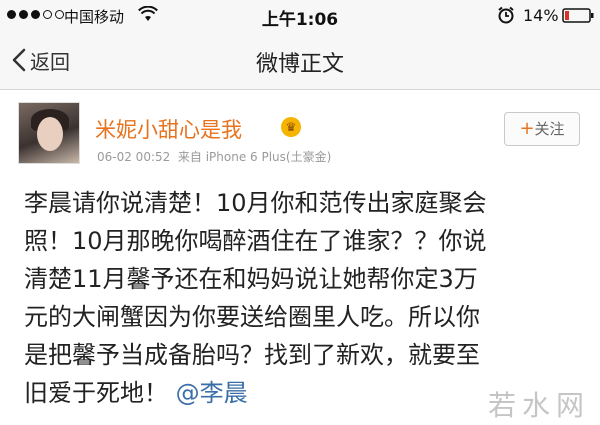  Describe the element at coordinates (549, 129) in the screenshot. I see `follow-label: 关注` at that location.